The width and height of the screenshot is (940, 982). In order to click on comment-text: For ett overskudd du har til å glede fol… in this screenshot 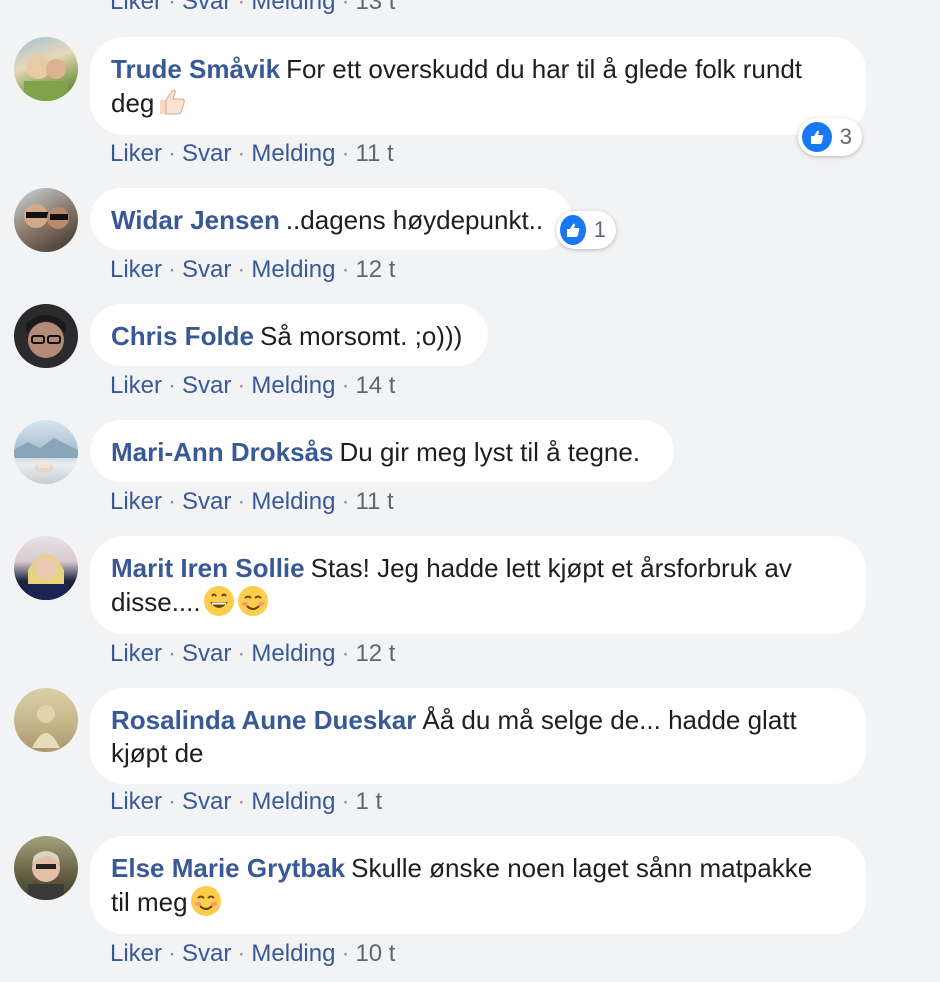, I will do `click(544, 69)`.